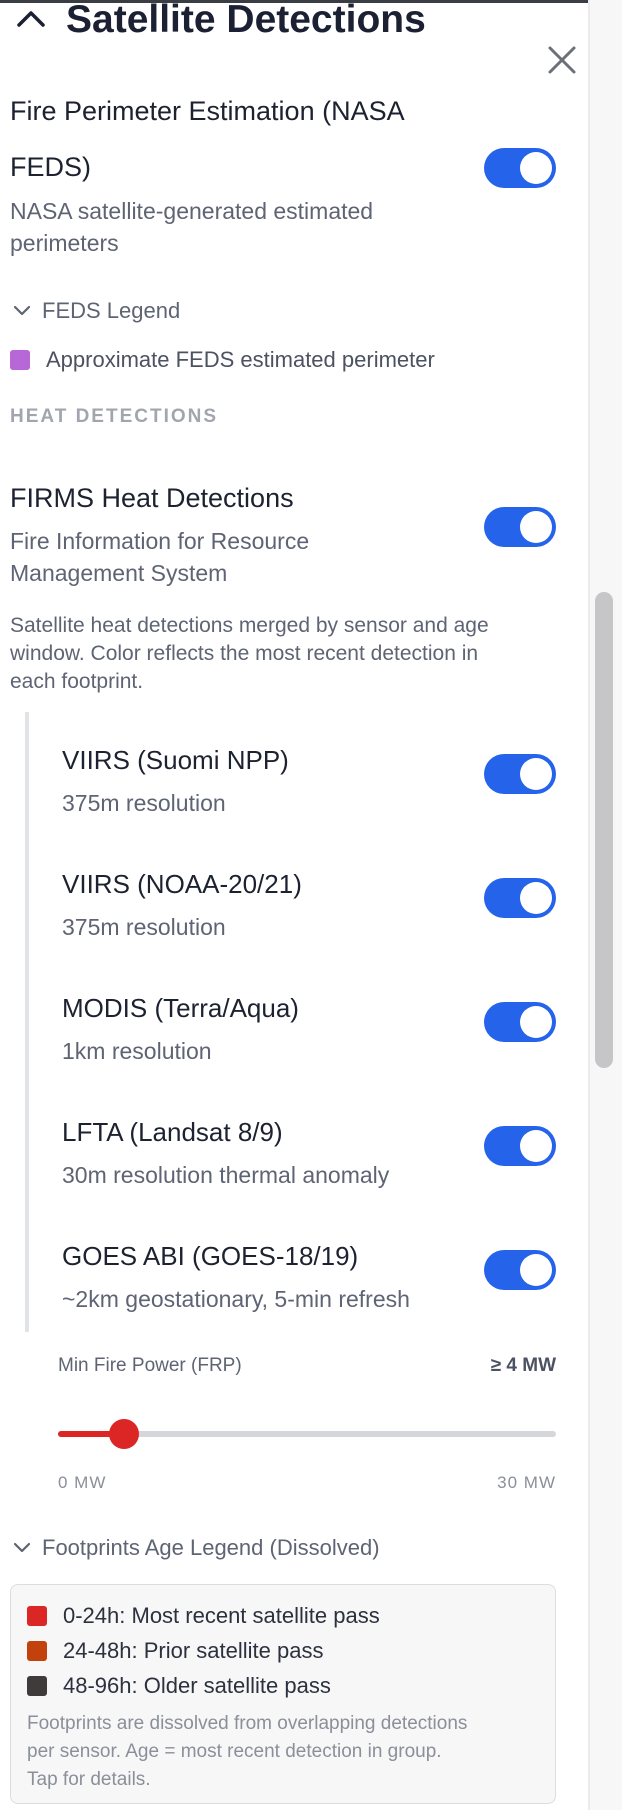 This screenshot has height=1810, width=622. What do you see at coordinates (197, 1685) in the screenshot?
I see `age-legend-item-label: 48-96h: Older satellite pass` at bounding box center [197, 1685].